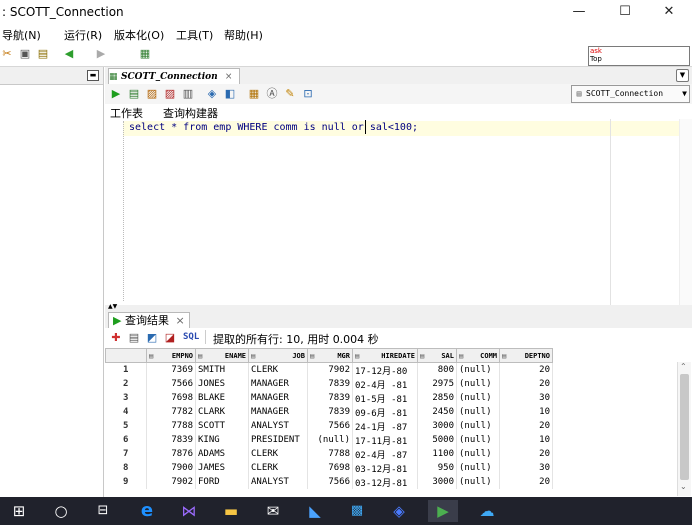  Describe the element at coordinates (229, 77) in the screenshot. I see `tab-close-icon: ×` at that location.